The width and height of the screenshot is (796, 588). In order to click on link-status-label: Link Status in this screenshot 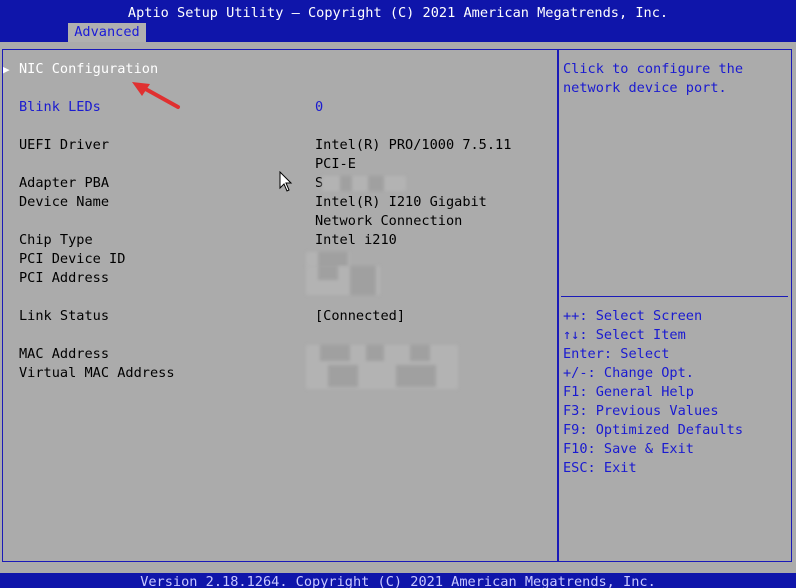, I will do `click(64, 316)`.